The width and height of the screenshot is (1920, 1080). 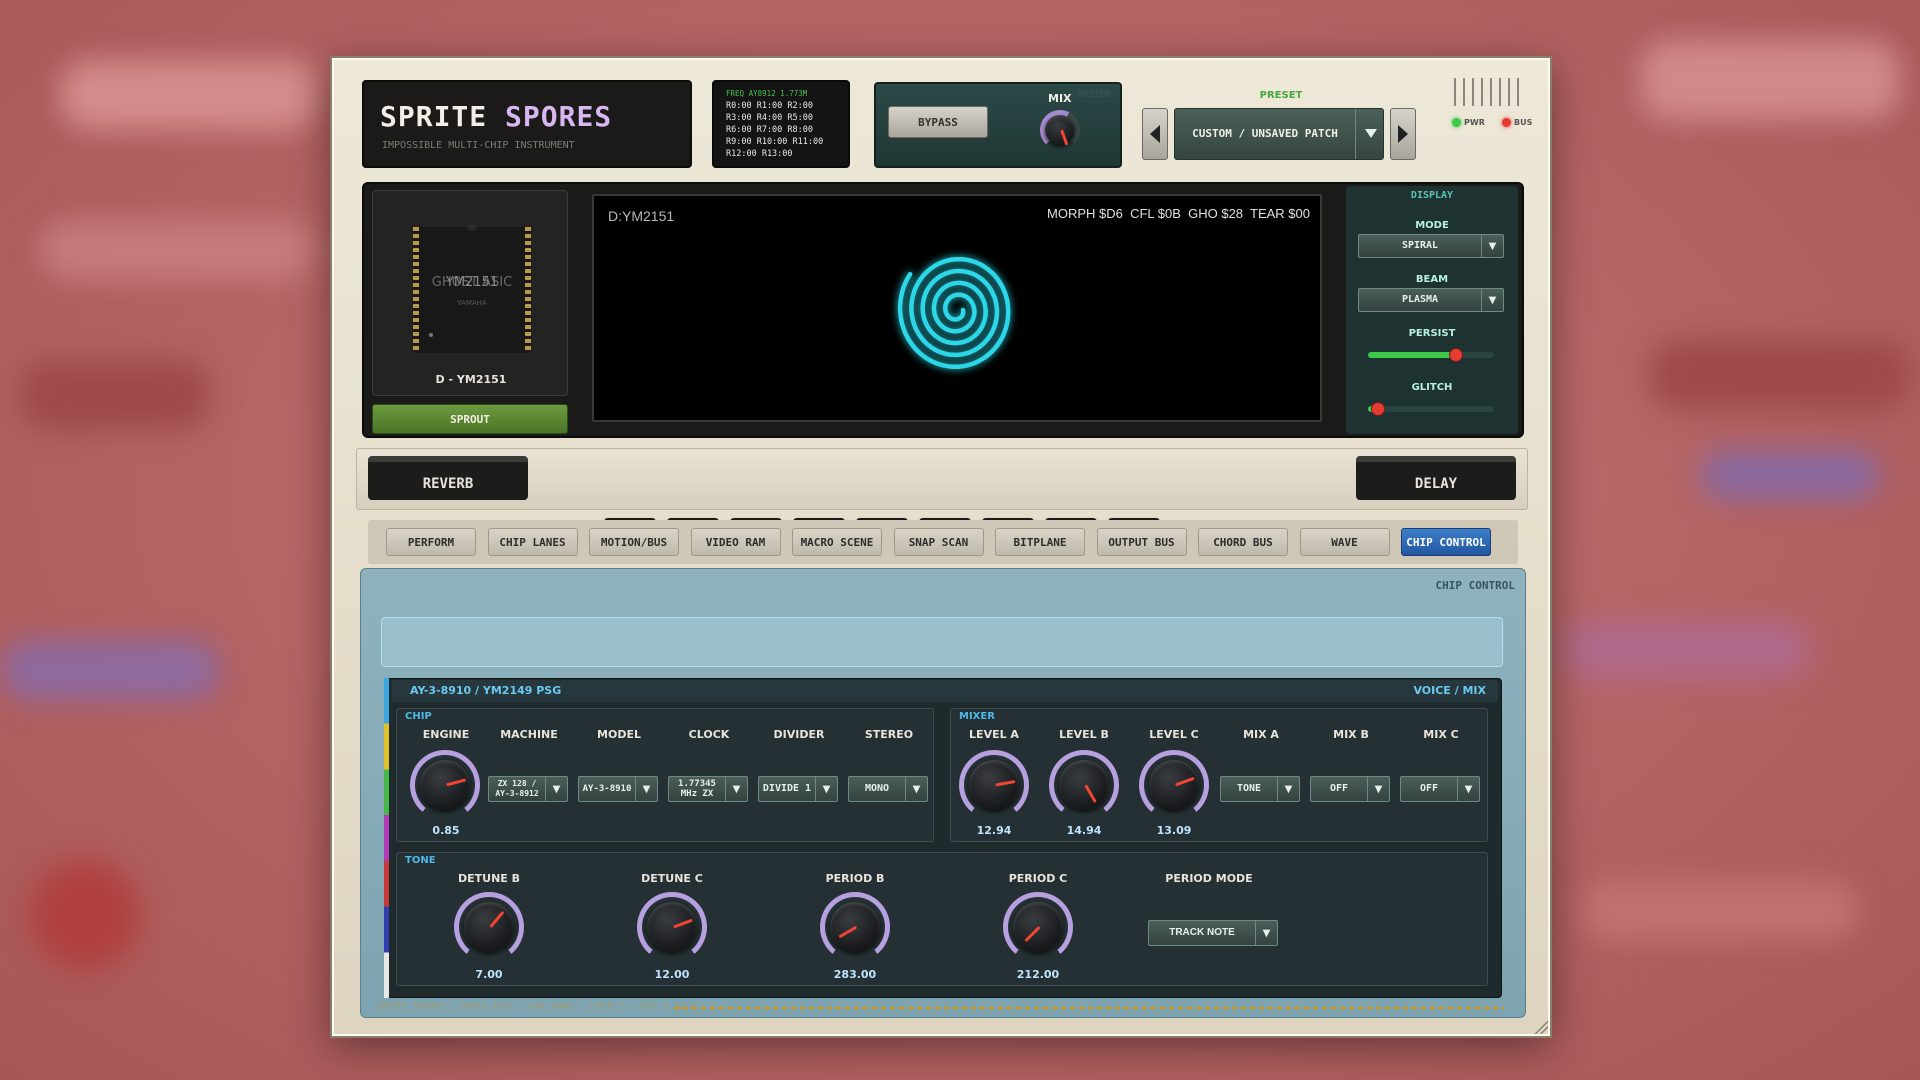 What do you see at coordinates (1038, 974) in the screenshot?
I see `period-c-value: 212.00` at bounding box center [1038, 974].